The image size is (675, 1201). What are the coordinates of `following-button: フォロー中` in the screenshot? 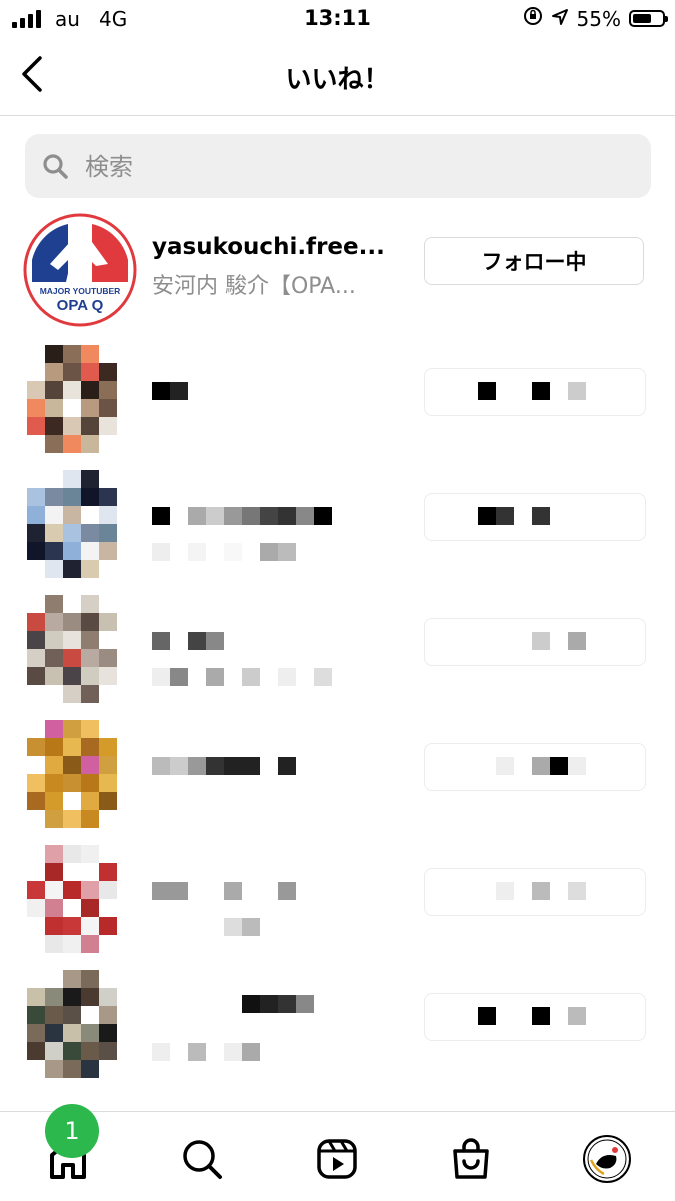 It's located at (534, 261).